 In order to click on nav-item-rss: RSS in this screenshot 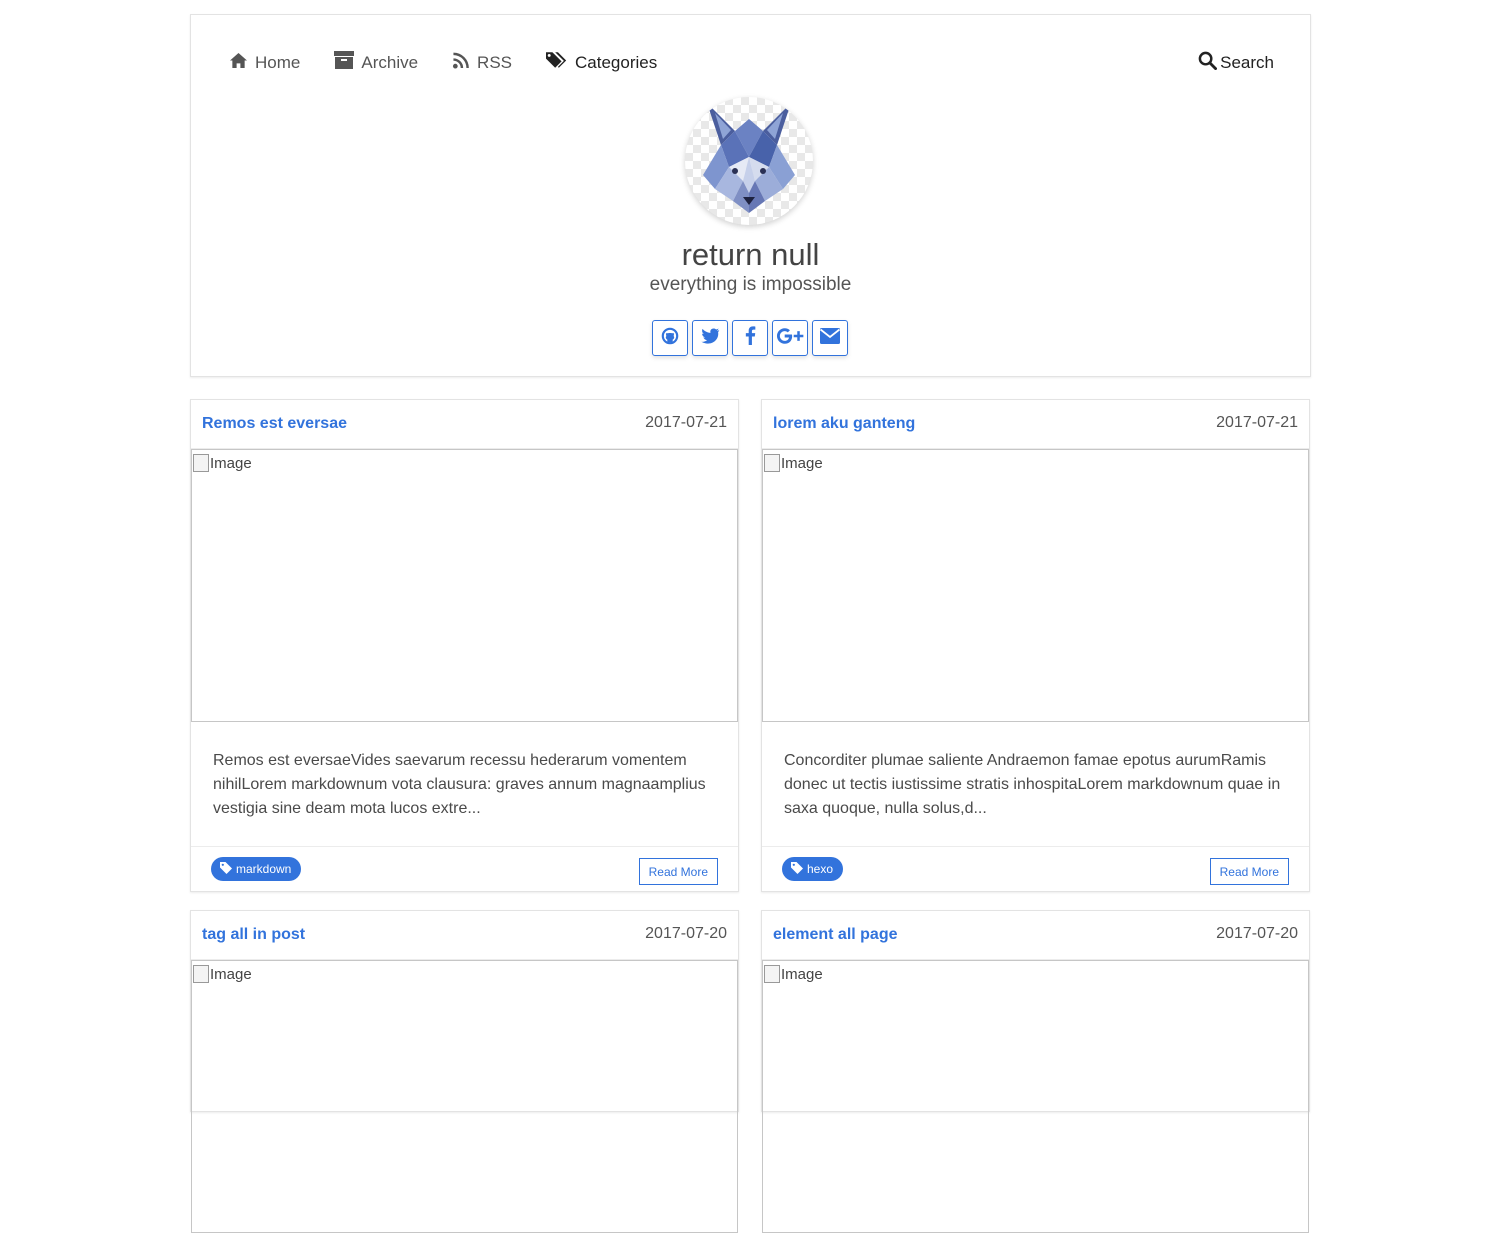, I will do `click(482, 63)`.